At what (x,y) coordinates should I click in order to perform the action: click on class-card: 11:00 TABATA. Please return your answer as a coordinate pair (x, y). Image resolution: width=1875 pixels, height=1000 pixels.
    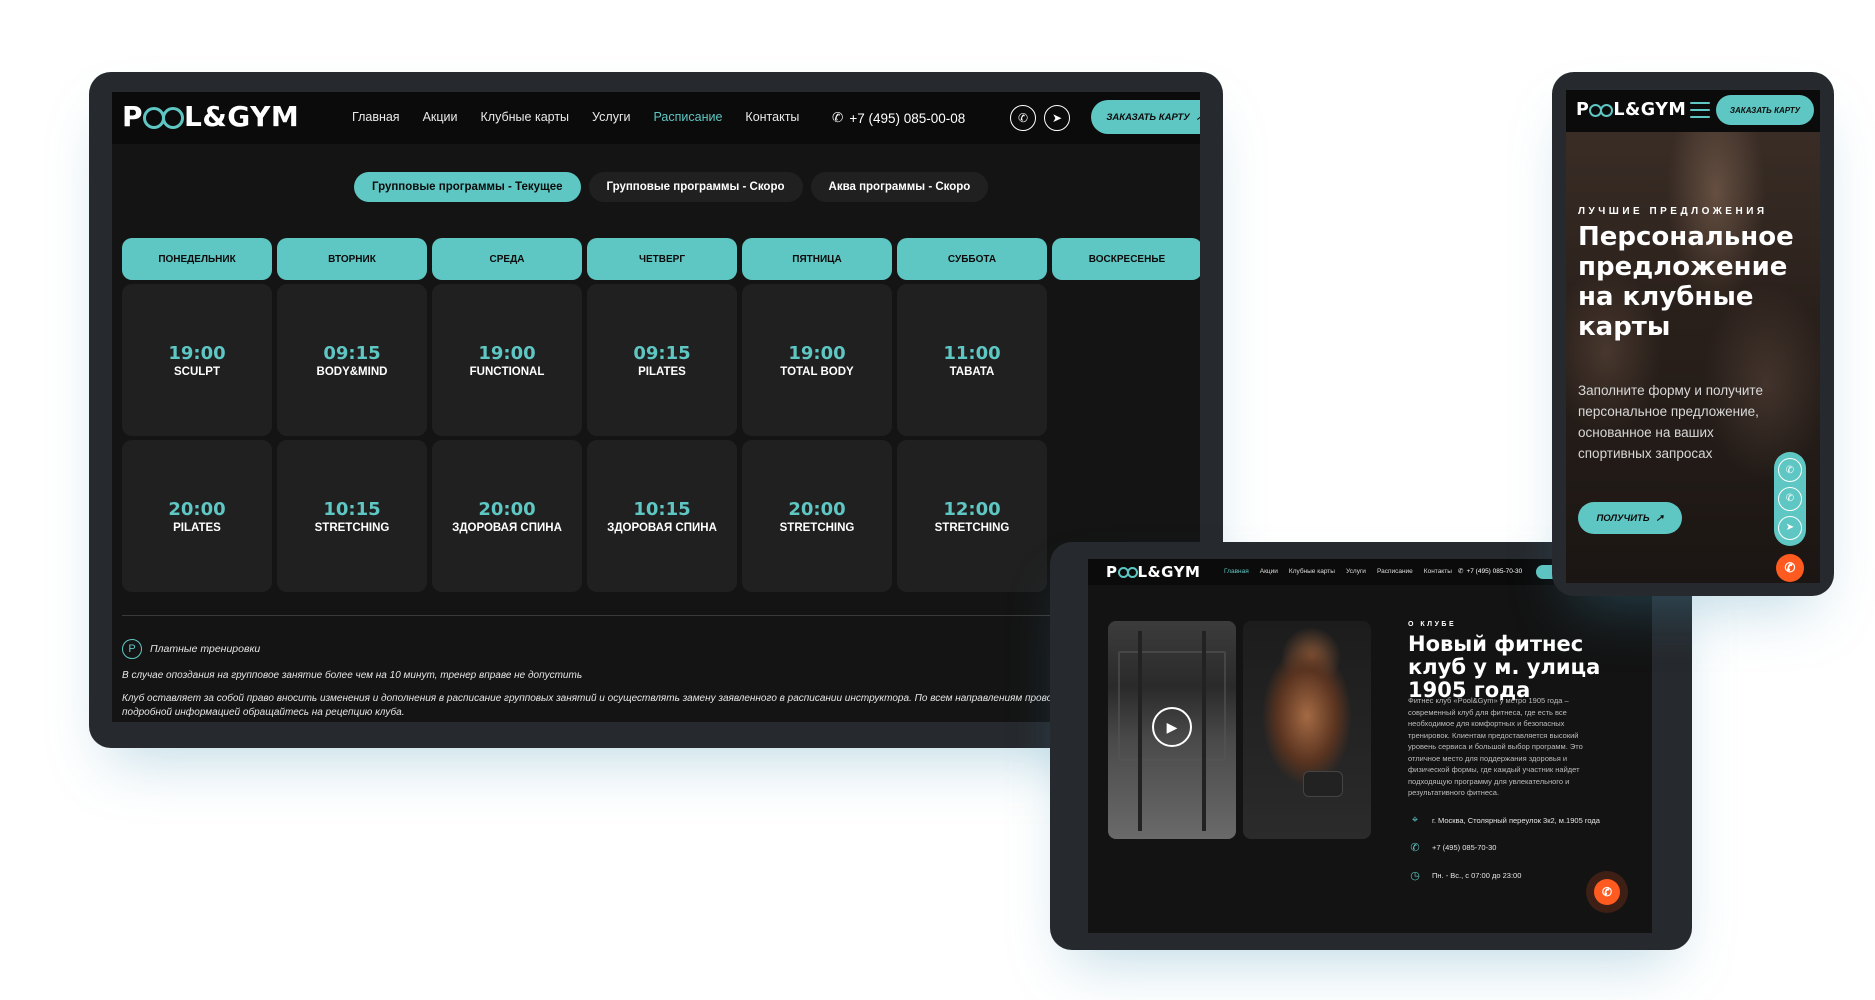
    Looking at the image, I should click on (972, 360).